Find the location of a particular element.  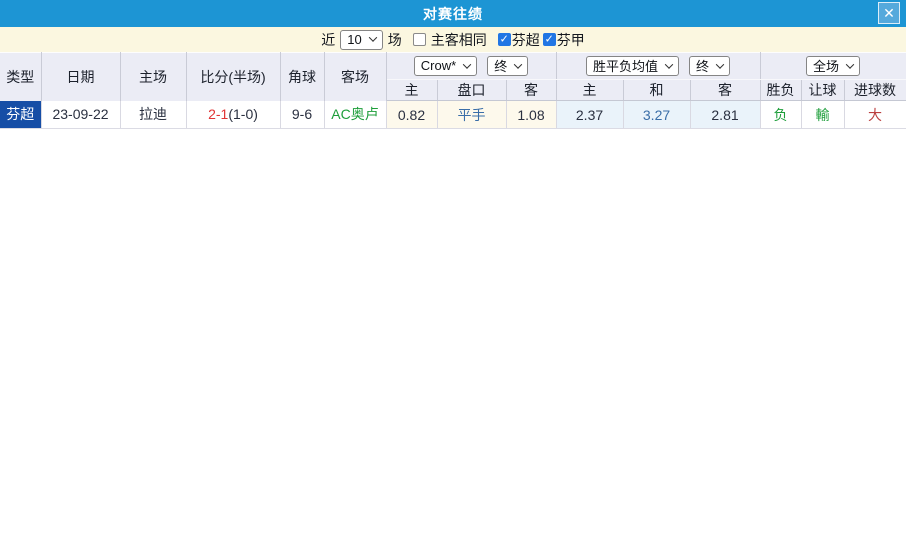

same-home-away-label: 主客相同 is located at coordinates (458, 39).